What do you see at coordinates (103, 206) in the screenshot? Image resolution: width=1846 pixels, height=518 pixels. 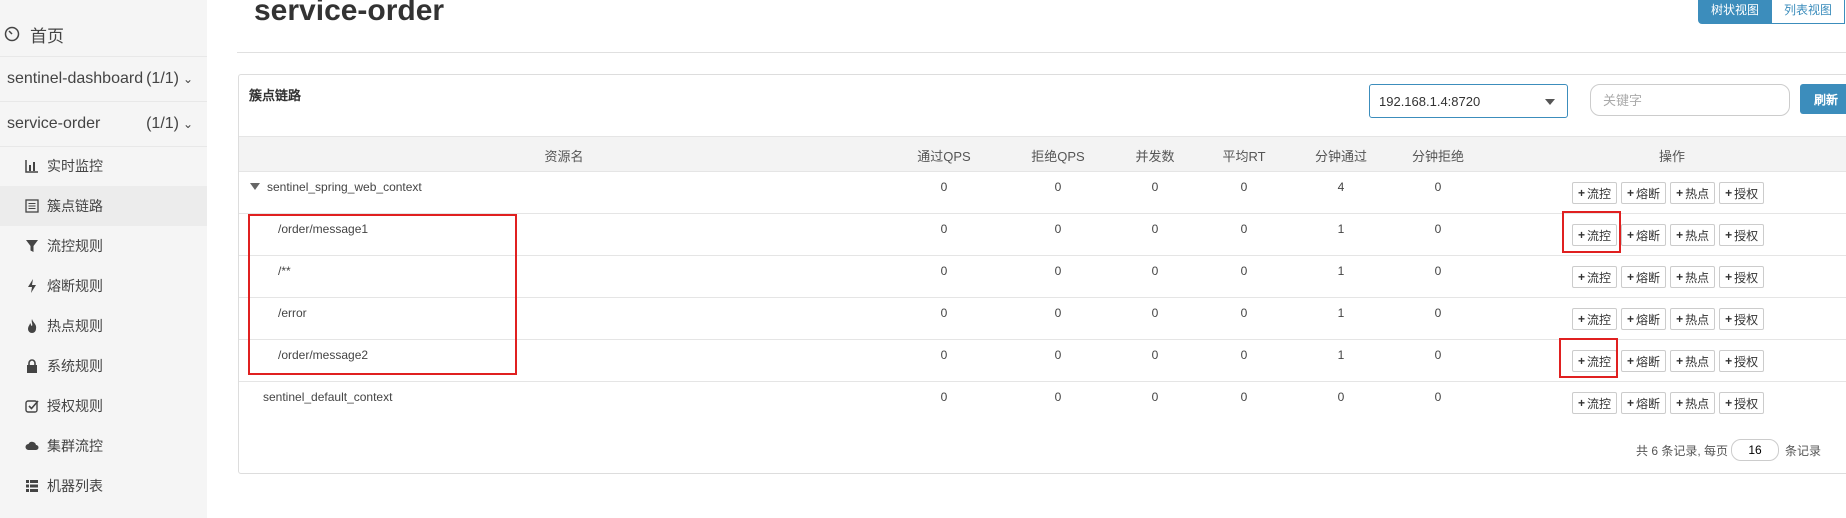 I see `sidebar-item-cluster-link: 簇点链路` at bounding box center [103, 206].